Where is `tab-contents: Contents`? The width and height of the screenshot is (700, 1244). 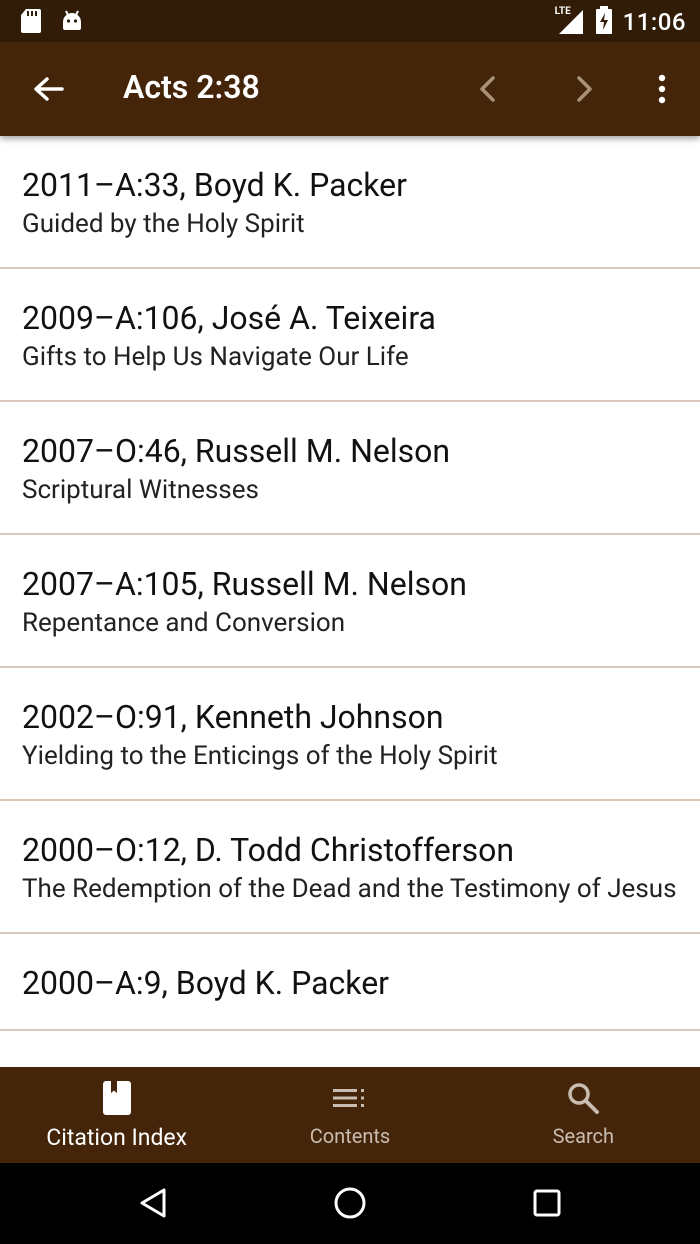 tab-contents: Contents is located at coordinates (349, 1115).